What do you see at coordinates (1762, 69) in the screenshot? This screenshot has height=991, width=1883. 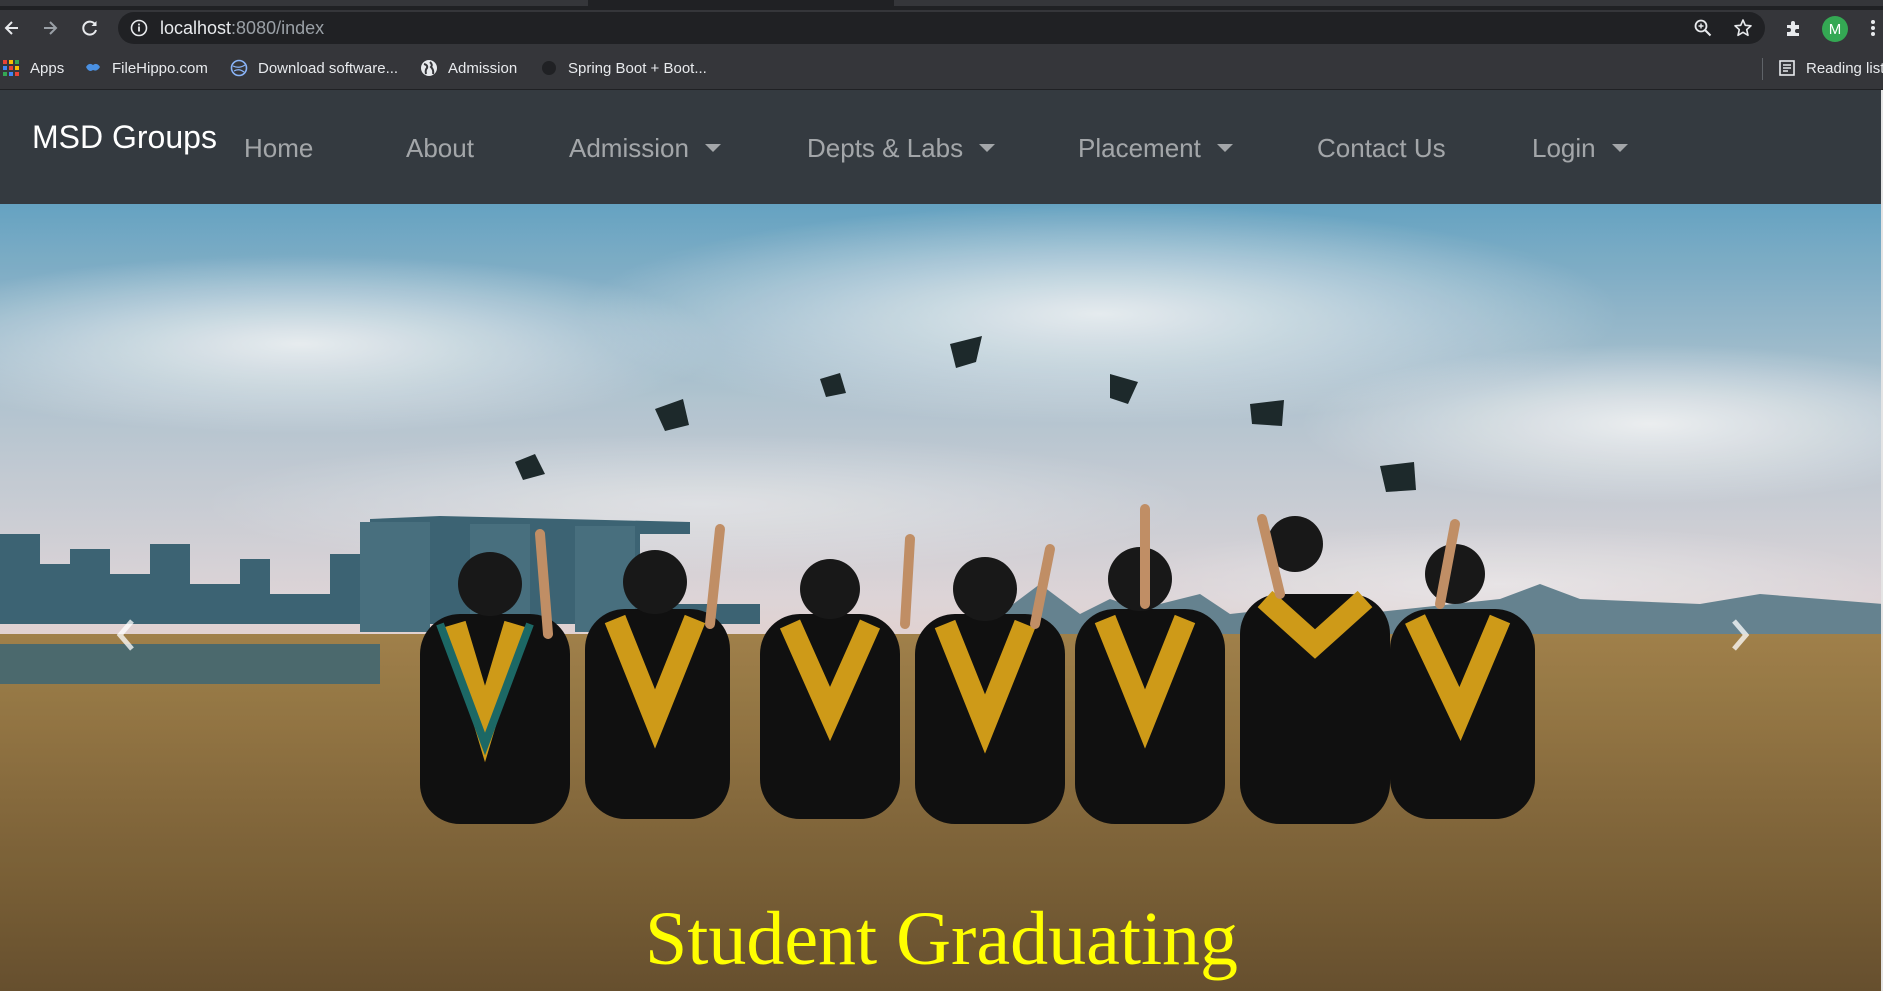 I see `bookmarks-divider` at bounding box center [1762, 69].